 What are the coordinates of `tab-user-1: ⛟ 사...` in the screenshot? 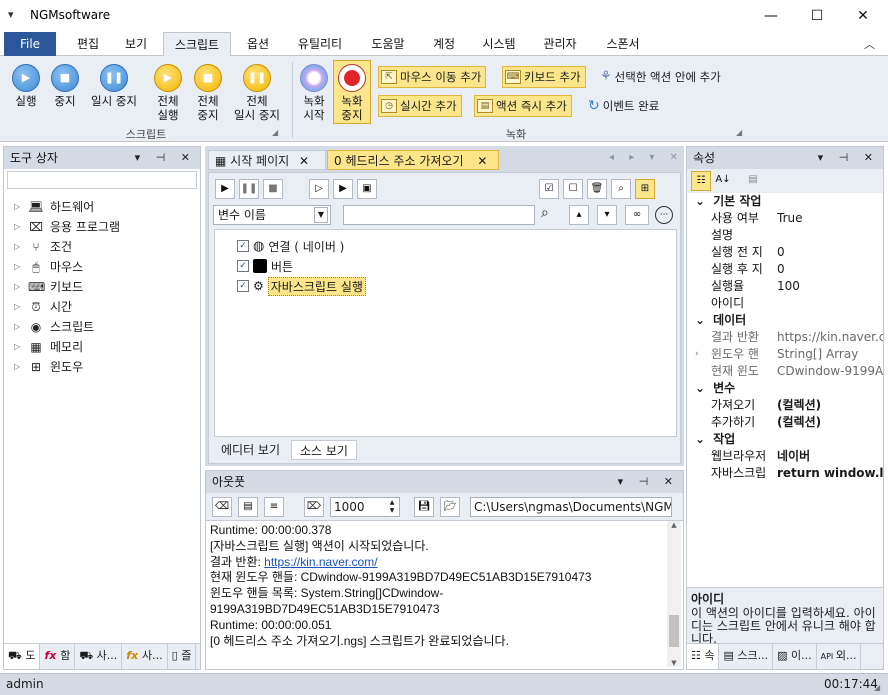 It's located at (99, 656).